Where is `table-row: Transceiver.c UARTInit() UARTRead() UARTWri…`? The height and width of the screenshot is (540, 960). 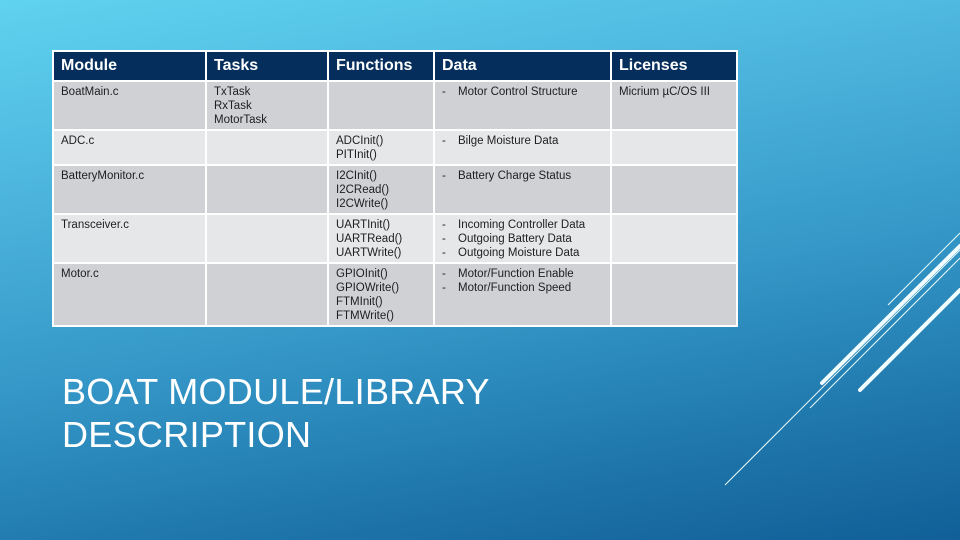 table-row: Transceiver.c UARTInit() UARTRead() UARTWri… is located at coordinates (395, 238).